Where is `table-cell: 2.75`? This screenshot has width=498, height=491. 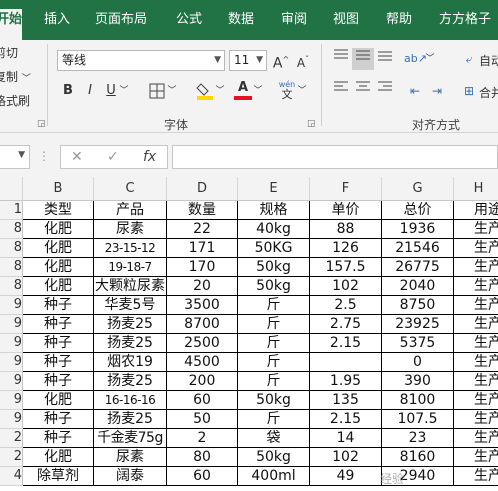
table-cell: 2.75 is located at coordinates (346, 324).